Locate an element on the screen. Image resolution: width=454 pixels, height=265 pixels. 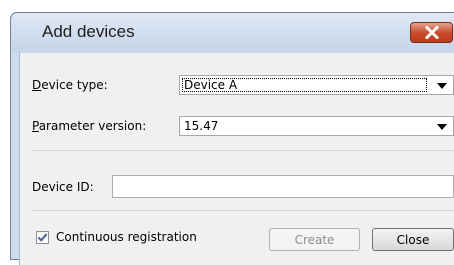
continuous-registration-label: Continuous registration is located at coordinates (126, 237).